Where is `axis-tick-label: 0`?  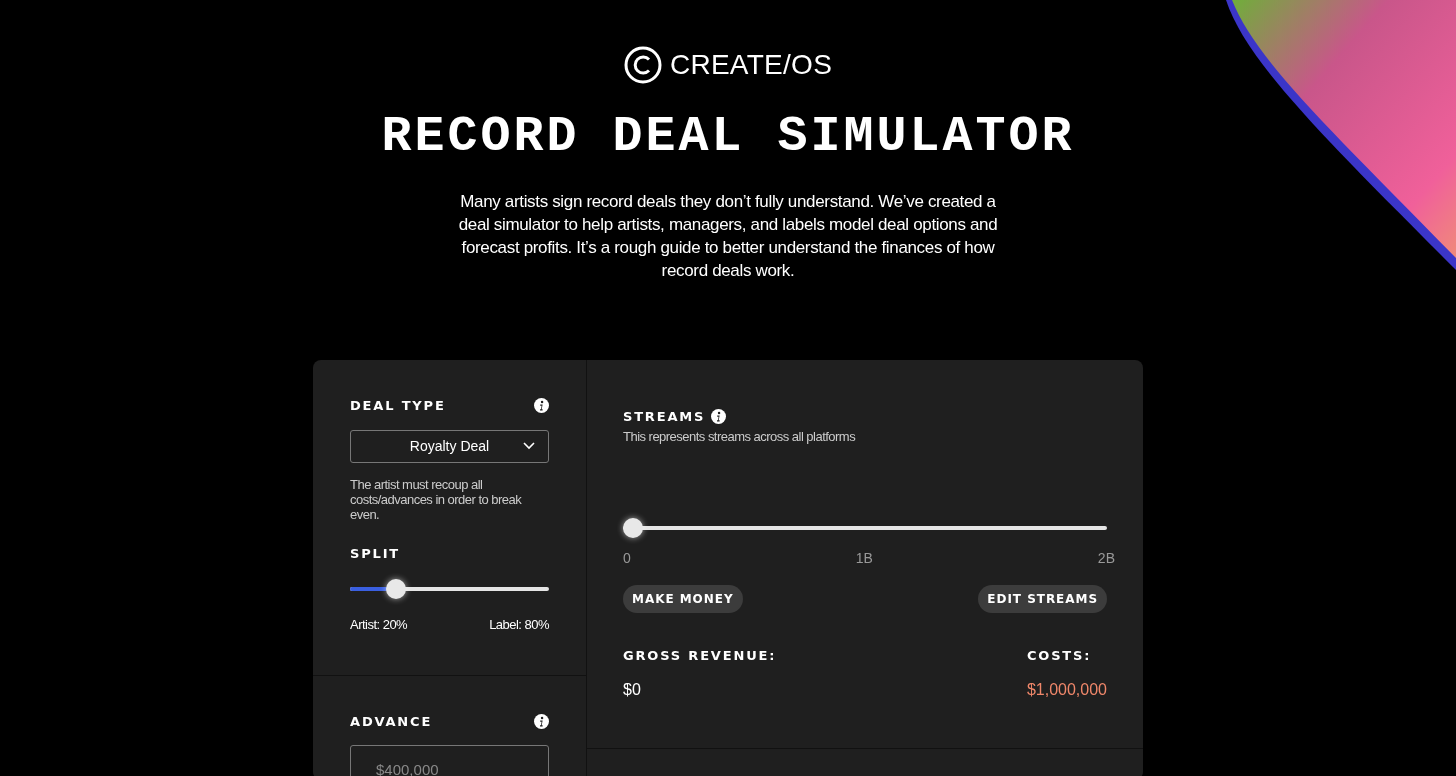
axis-tick-label: 0 is located at coordinates (627, 558).